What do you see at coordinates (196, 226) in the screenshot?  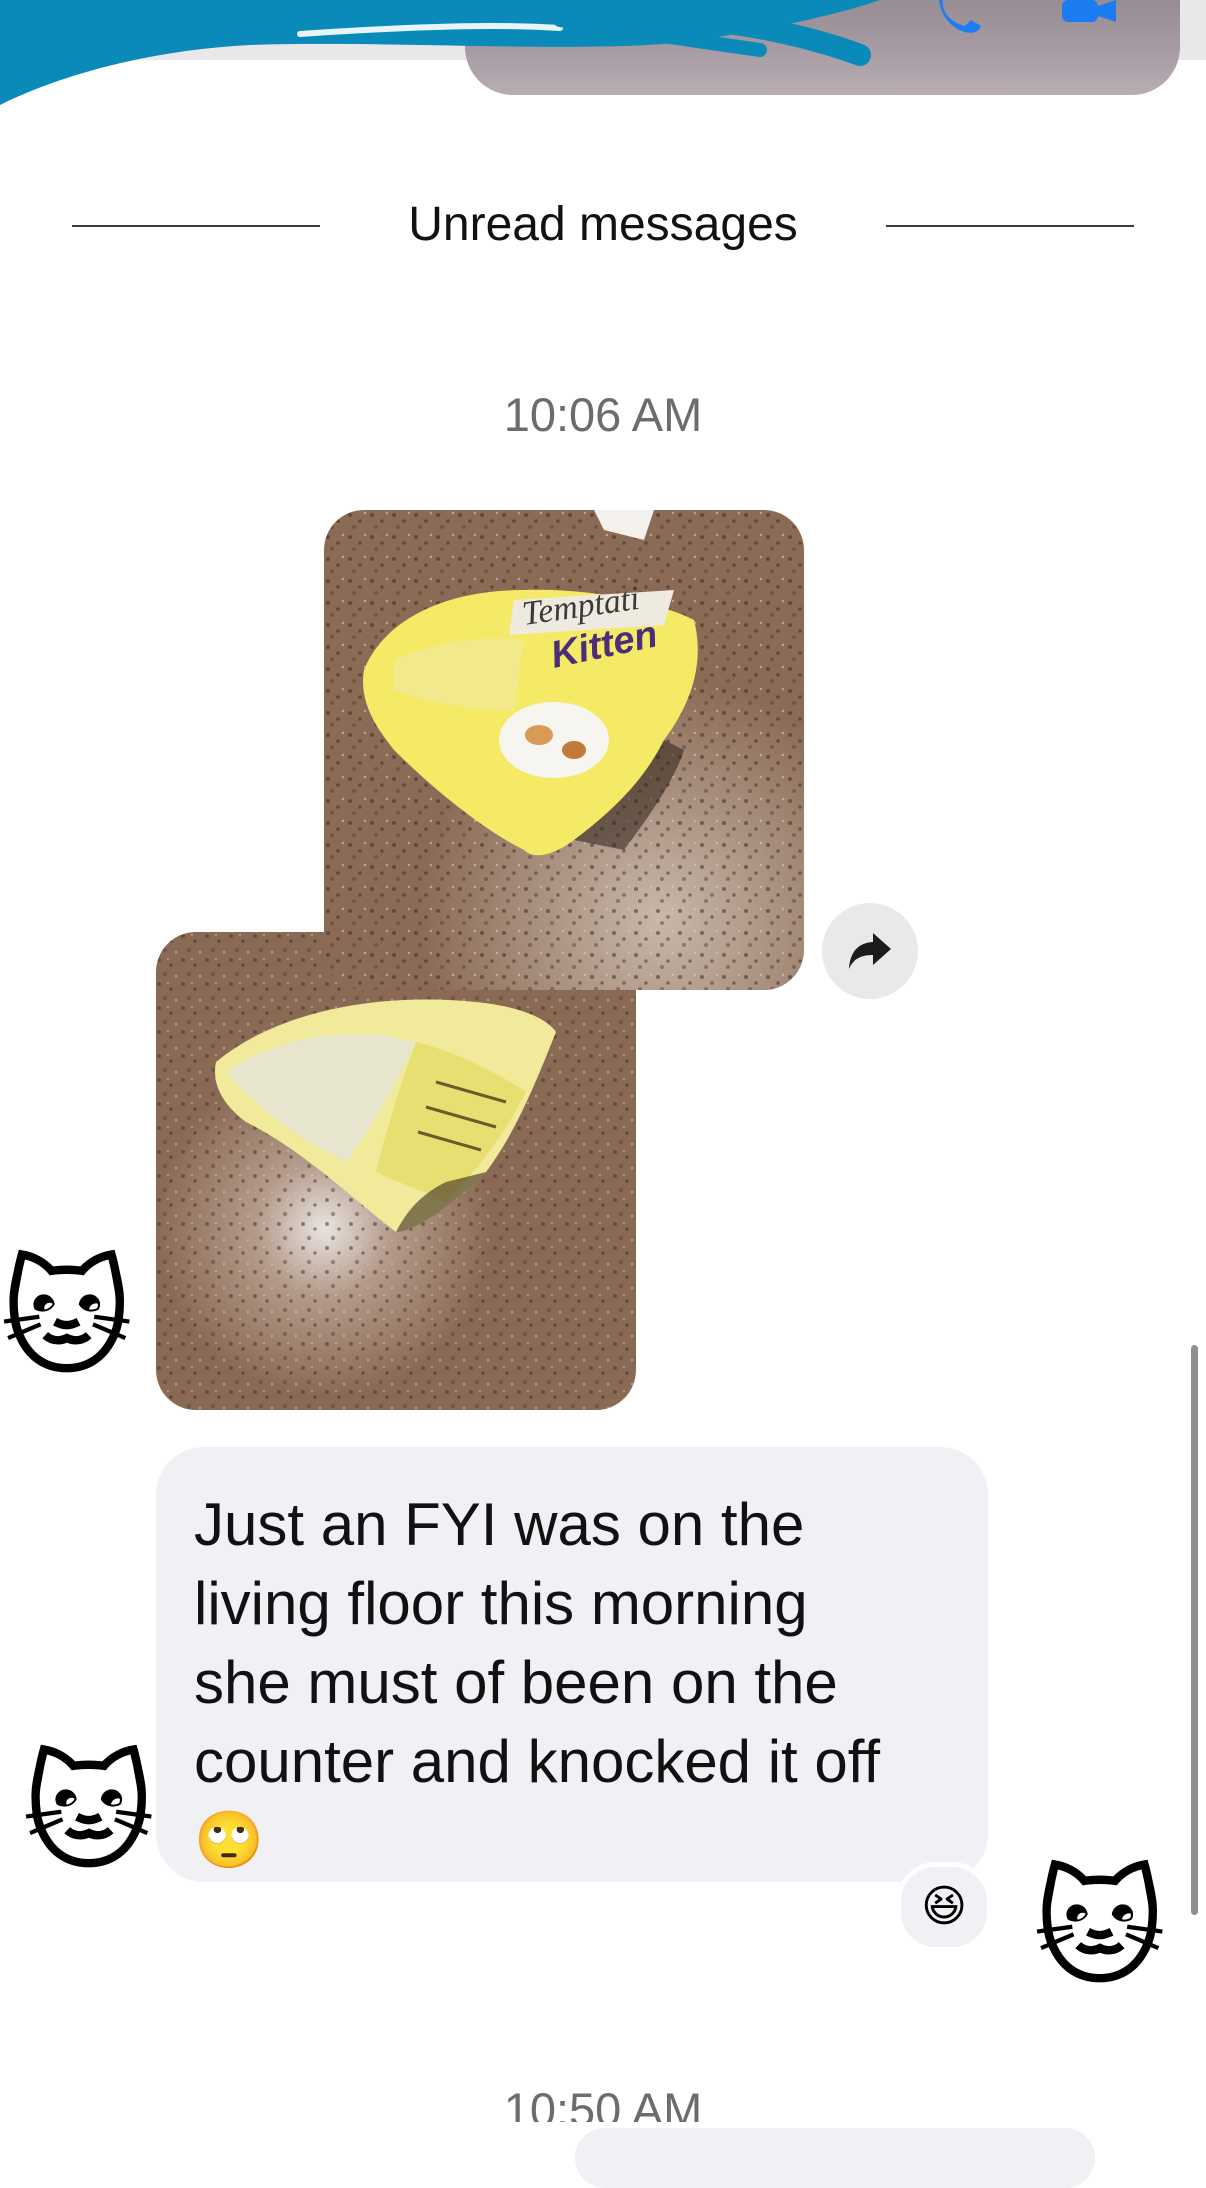 I see `divider-line-left` at bounding box center [196, 226].